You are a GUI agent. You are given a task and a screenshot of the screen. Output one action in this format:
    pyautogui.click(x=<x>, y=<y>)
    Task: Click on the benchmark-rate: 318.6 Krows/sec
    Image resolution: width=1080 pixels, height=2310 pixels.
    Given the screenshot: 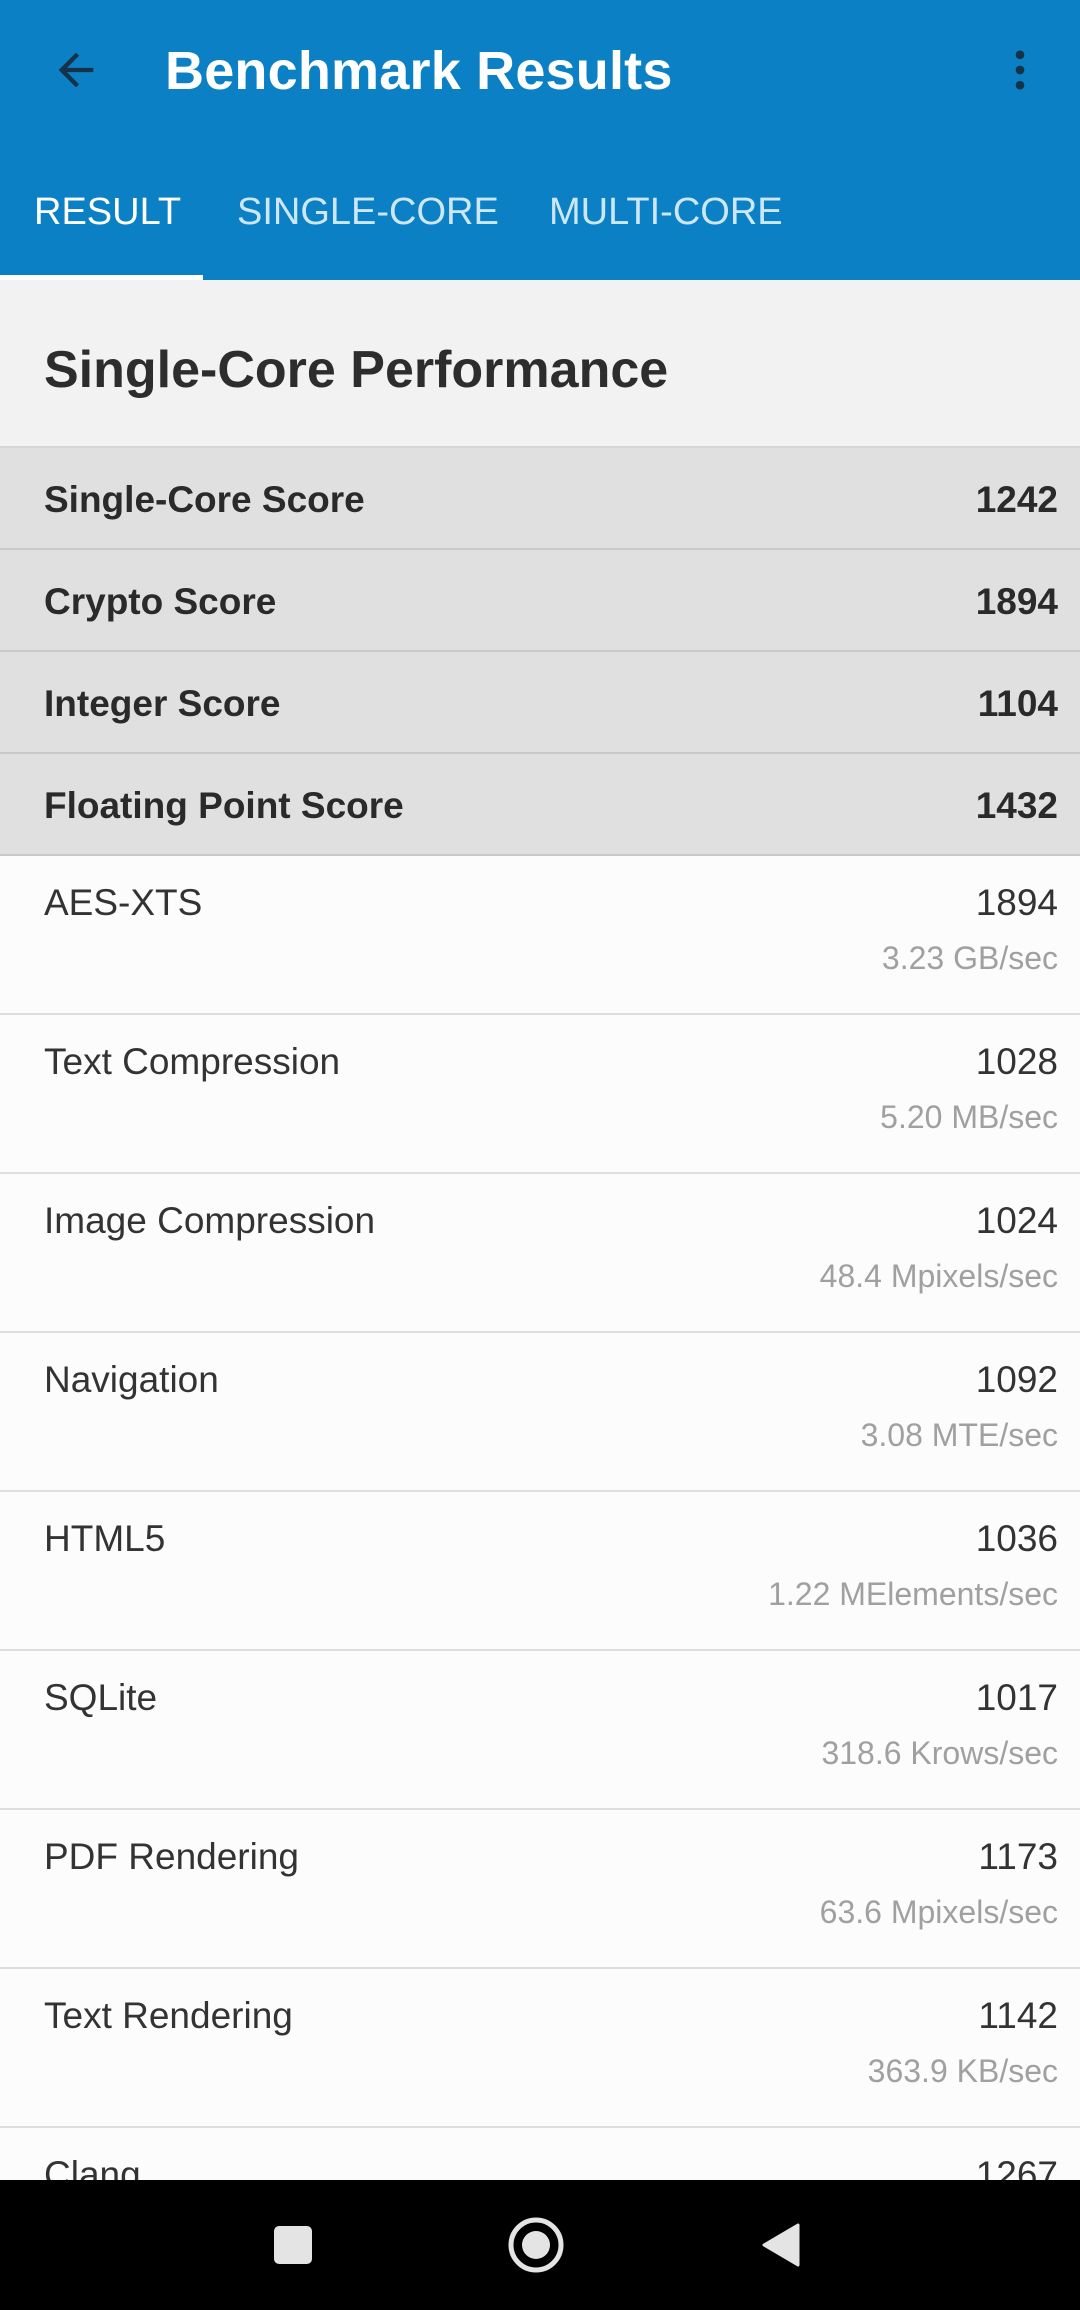 What is the action you would take?
    pyautogui.click(x=939, y=1753)
    